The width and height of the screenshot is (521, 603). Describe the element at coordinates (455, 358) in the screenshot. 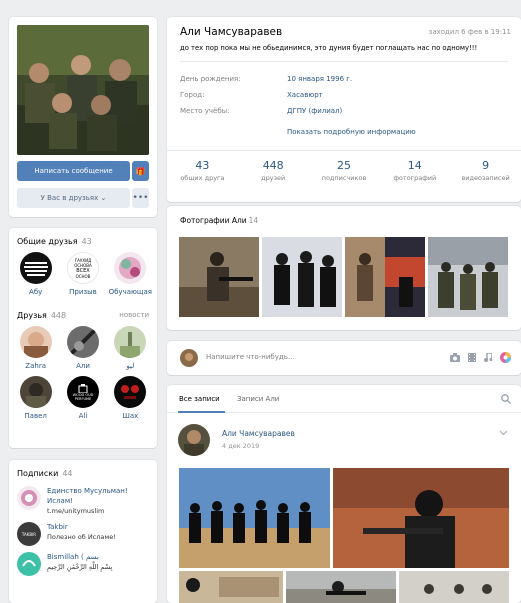

I see `camera-icon` at that location.